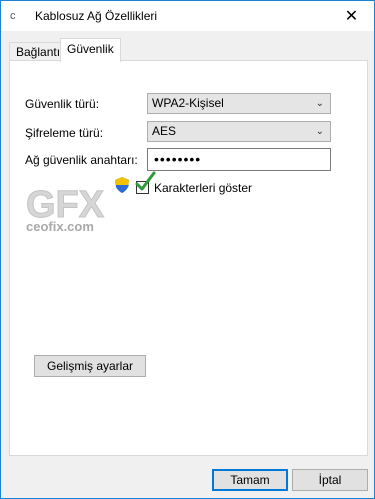 This screenshot has height=499, width=375. Describe the element at coordinates (188, 50) in the screenshot. I see `tab-strip: Bağlantı Güvenlik` at that location.